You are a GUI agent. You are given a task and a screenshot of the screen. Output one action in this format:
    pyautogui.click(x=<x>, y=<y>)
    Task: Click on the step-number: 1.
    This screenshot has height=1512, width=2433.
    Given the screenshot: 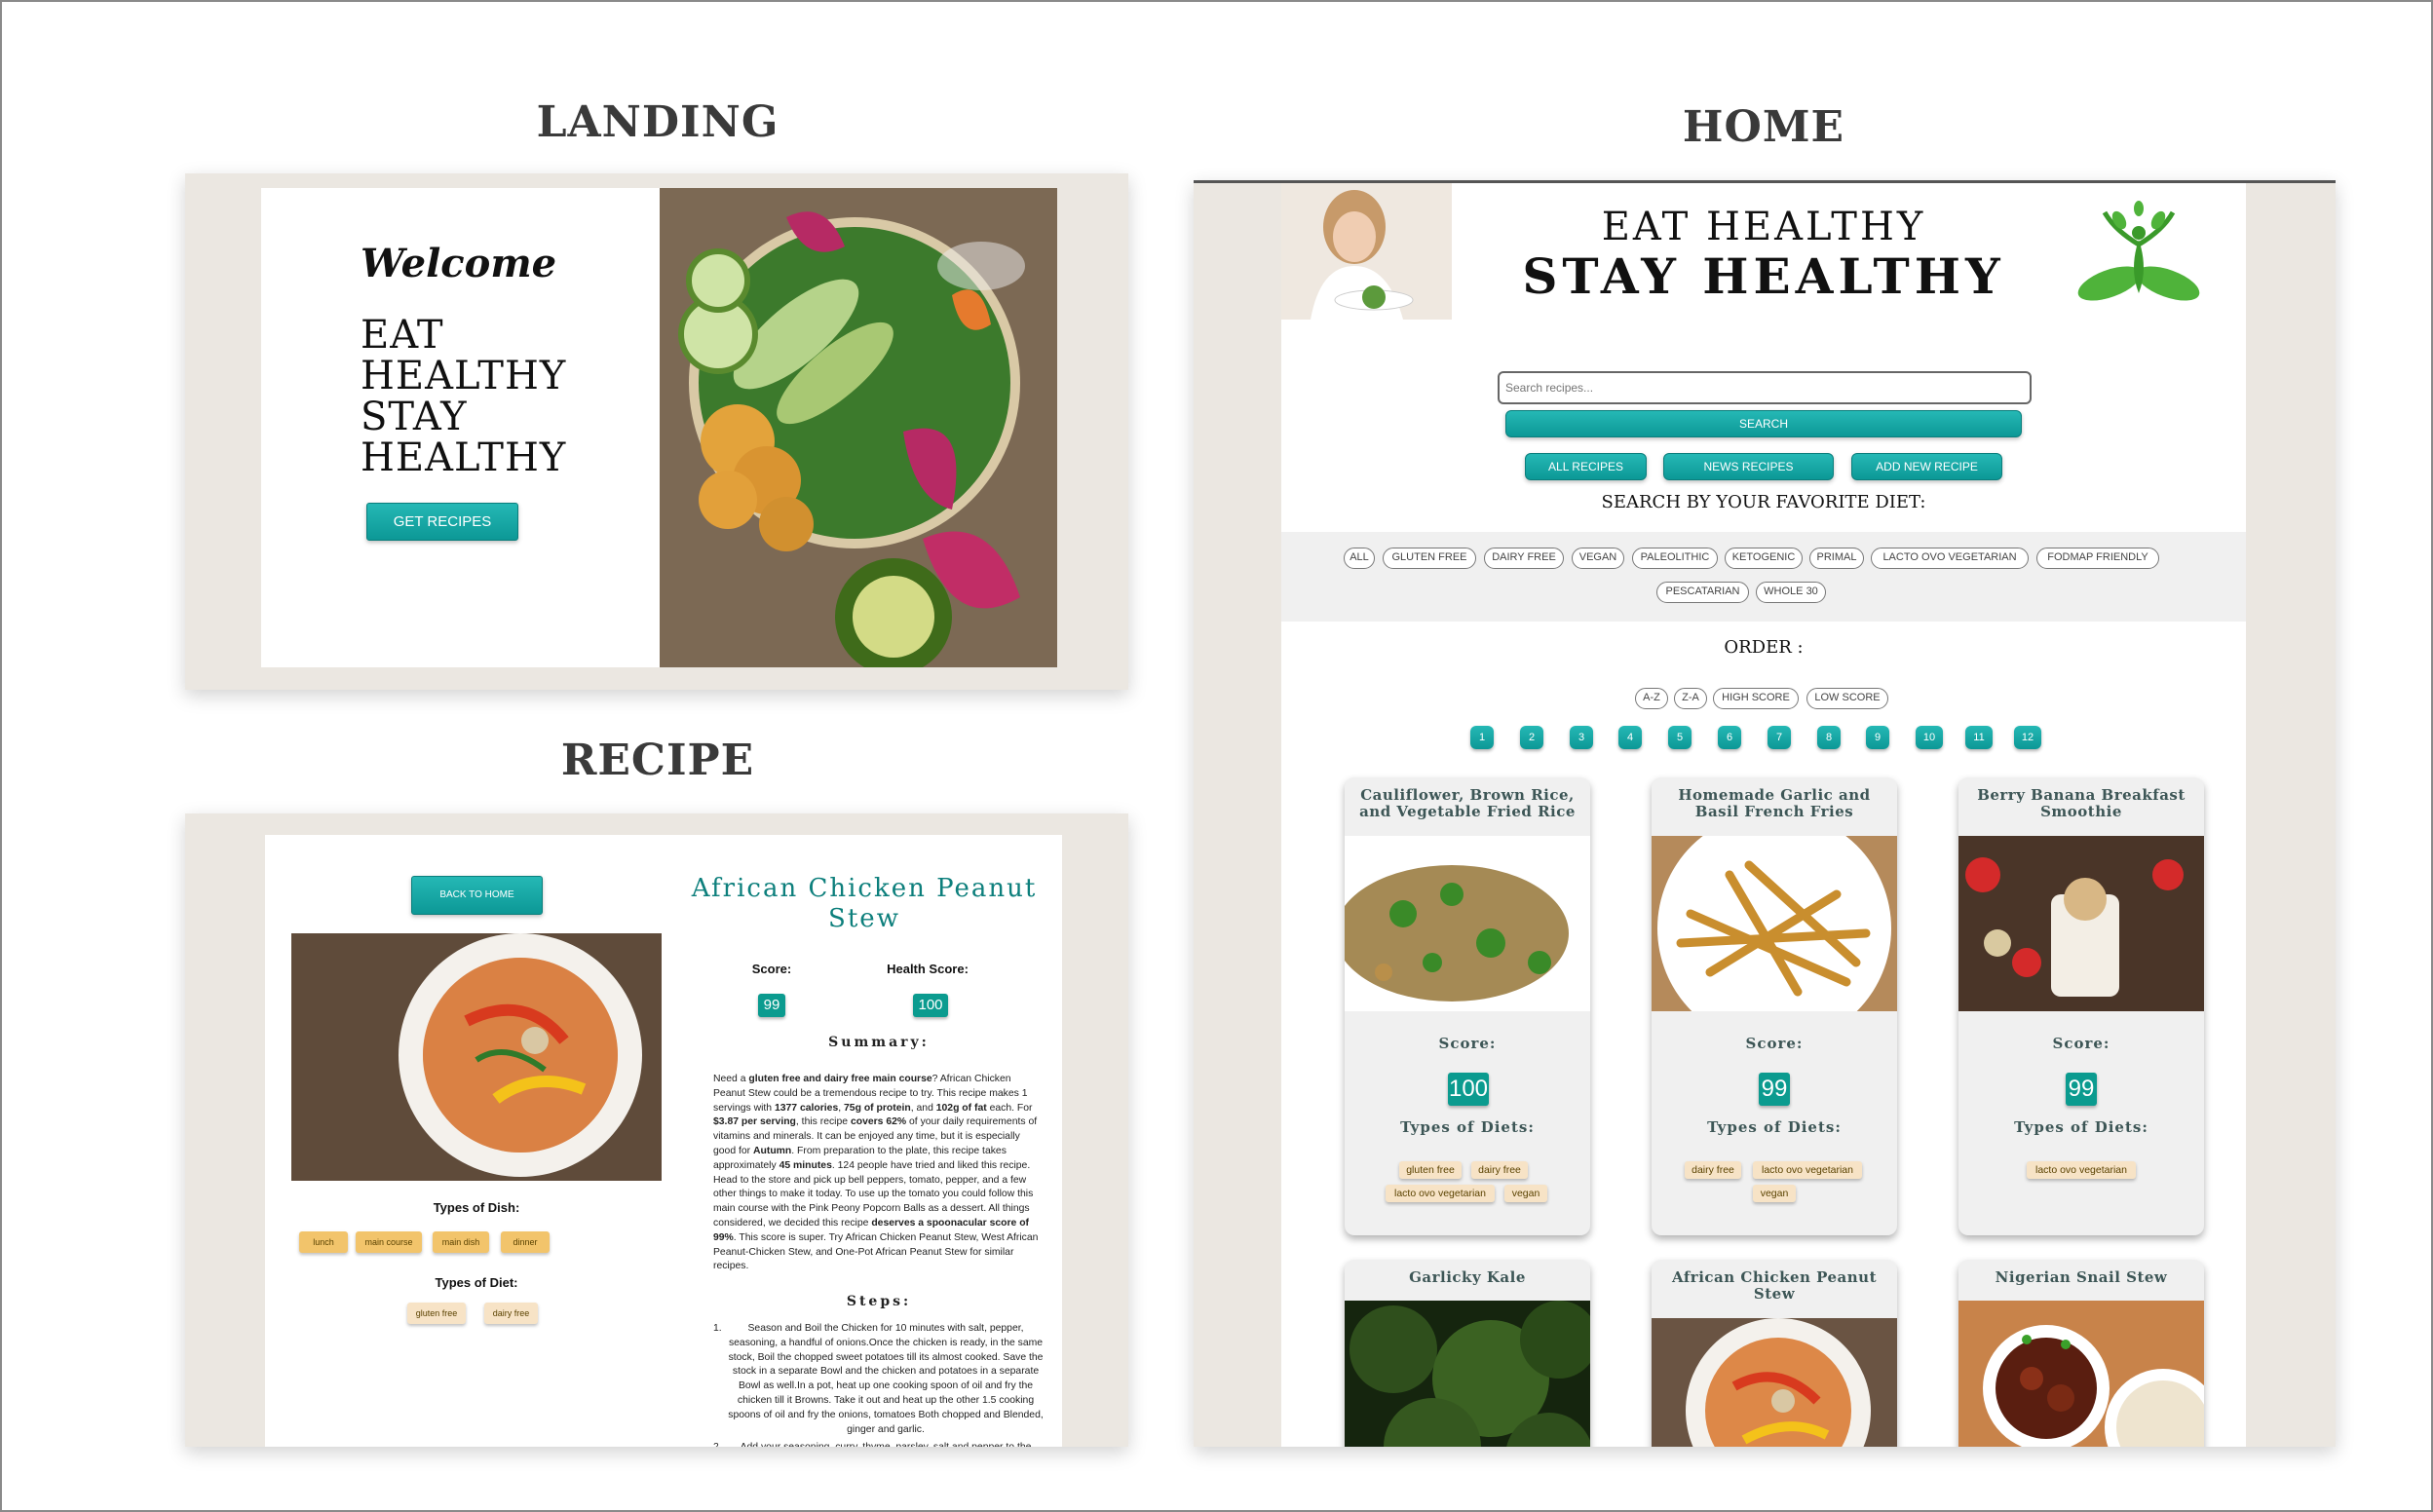 What is the action you would take?
    pyautogui.click(x=717, y=1329)
    